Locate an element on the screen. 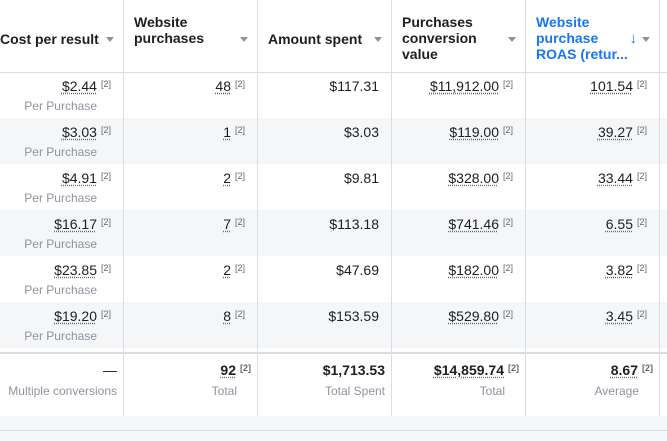 Image resolution: width=667 pixels, height=441 pixels. roas-value: 3.82 [2] is located at coordinates (626, 270).